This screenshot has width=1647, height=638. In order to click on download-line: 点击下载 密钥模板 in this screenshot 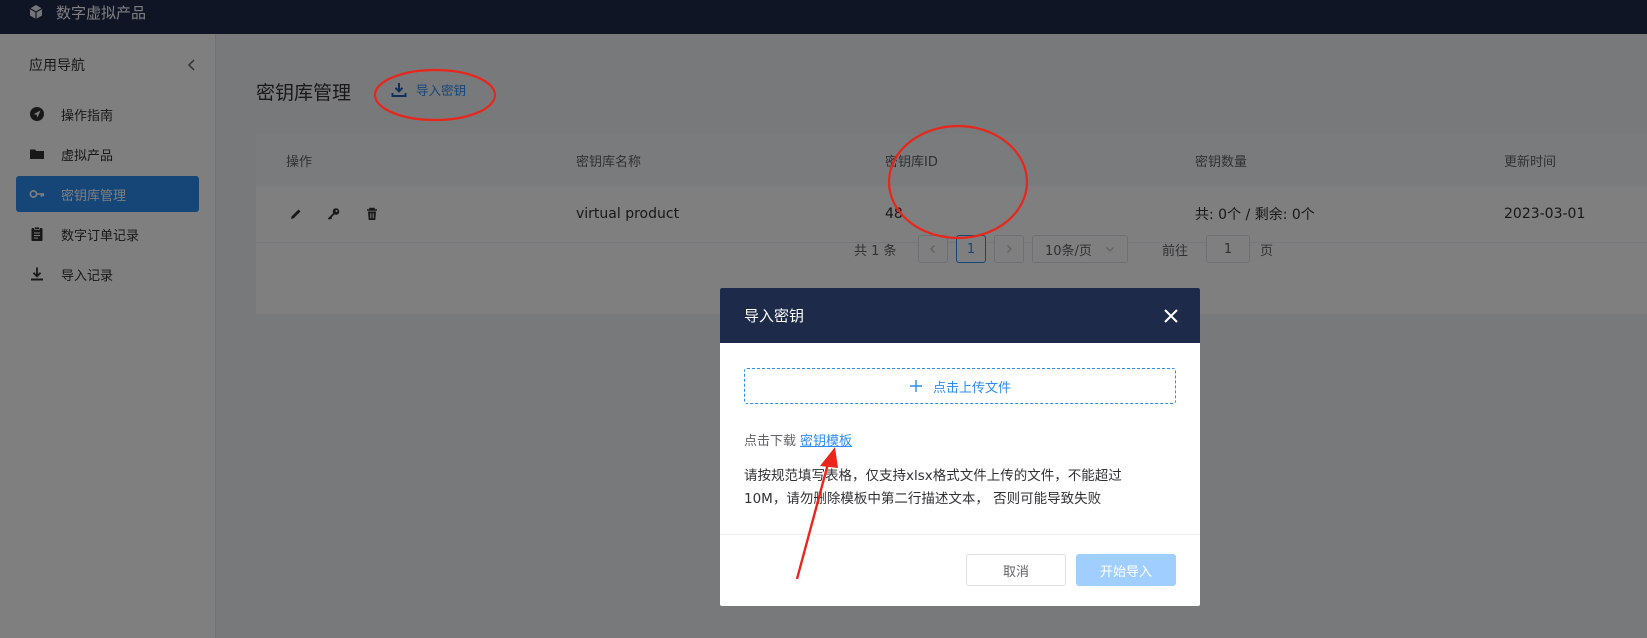, I will do `click(798, 439)`.